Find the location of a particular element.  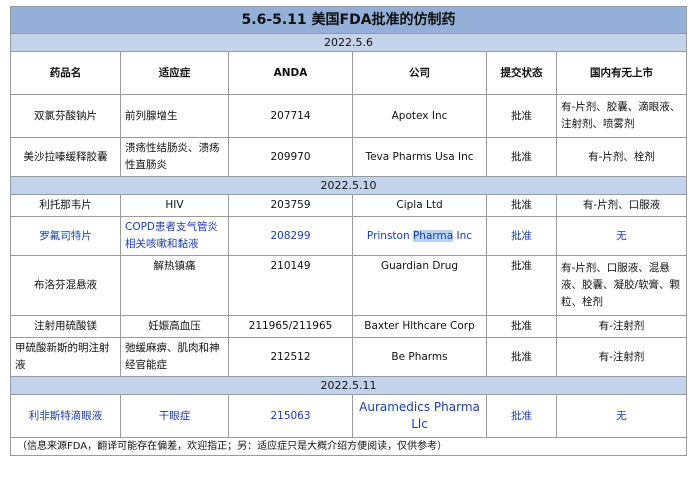

date-row: 2022.5.11 is located at coordinates (348, 385).